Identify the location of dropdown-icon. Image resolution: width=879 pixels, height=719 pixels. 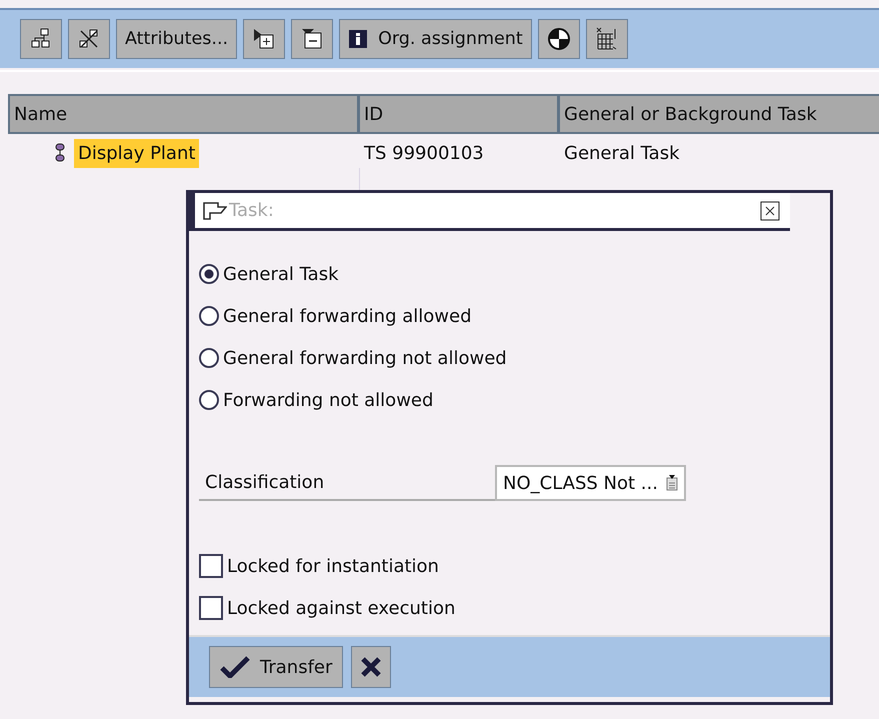
(672, 483).